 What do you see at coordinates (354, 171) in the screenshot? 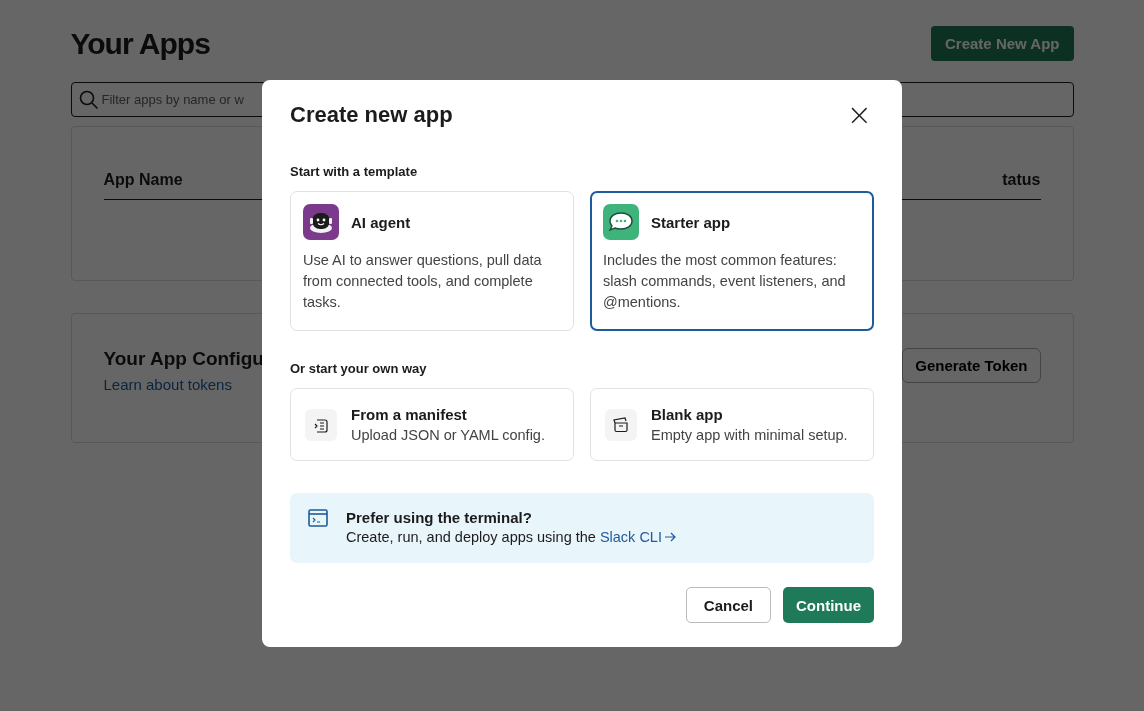
I see `section-heading: Start with a template` at bounding box center [354, 171].